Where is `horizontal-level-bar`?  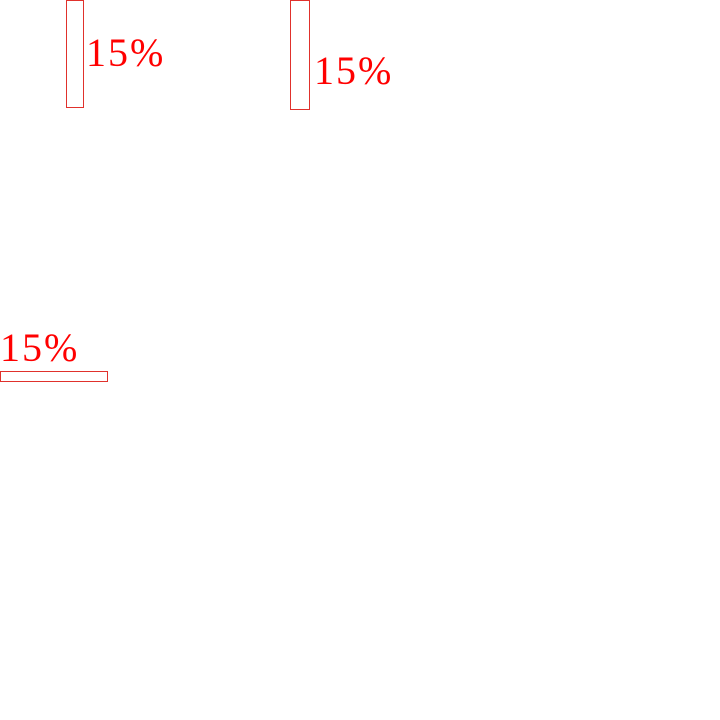
horizontal-level-bar is located at coordinates (54, 376).